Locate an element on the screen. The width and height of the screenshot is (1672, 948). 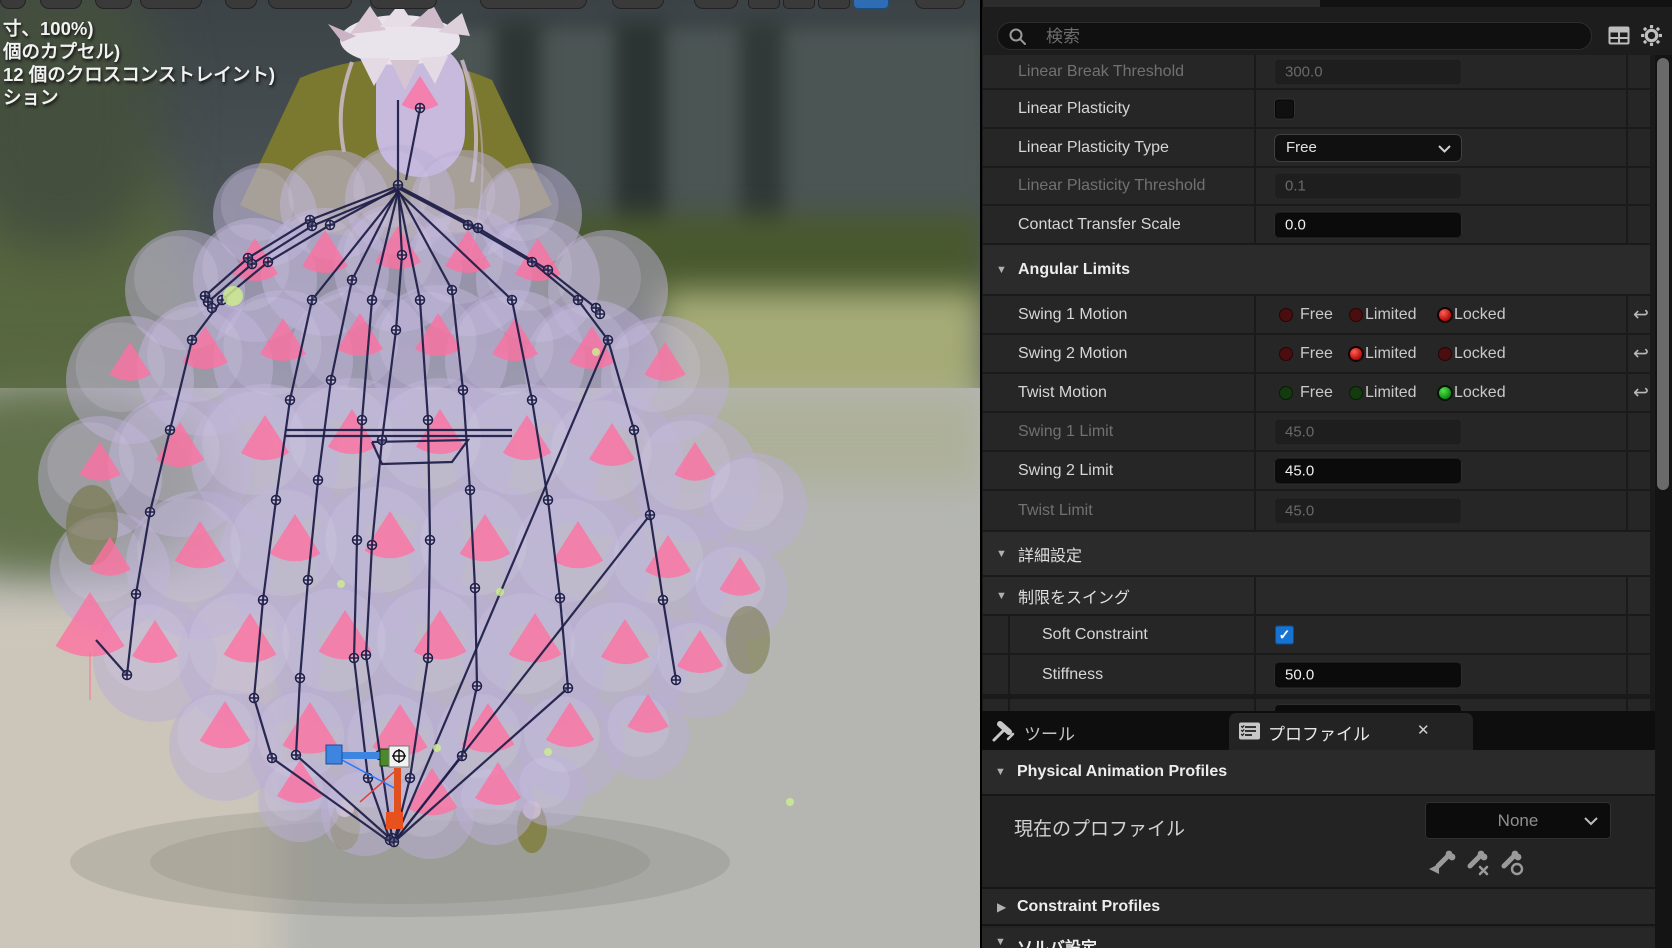
search-box is located at coordinates (1294, 36).